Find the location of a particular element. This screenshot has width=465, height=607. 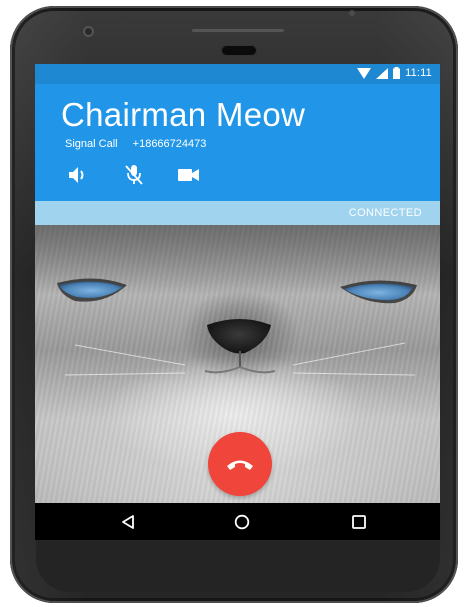

video-icon is located at coordinates (188, 175).